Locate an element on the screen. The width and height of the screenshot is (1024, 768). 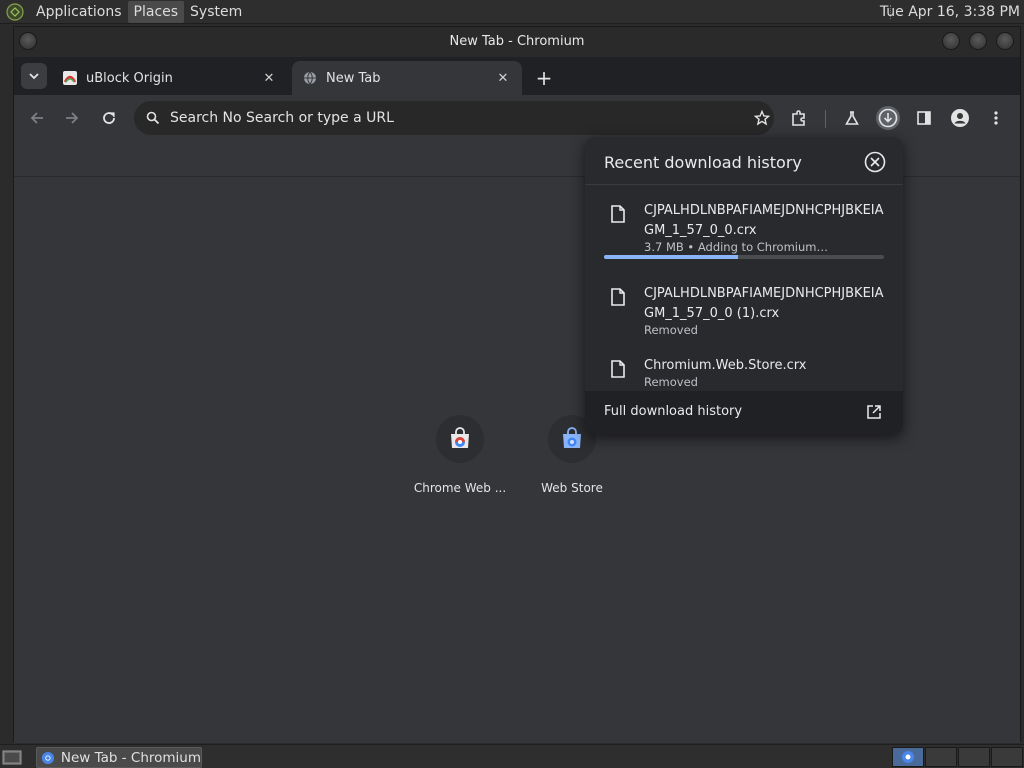
download-item: Chromium.Web.Store.crx Removed is located at coordinates (744, 369).